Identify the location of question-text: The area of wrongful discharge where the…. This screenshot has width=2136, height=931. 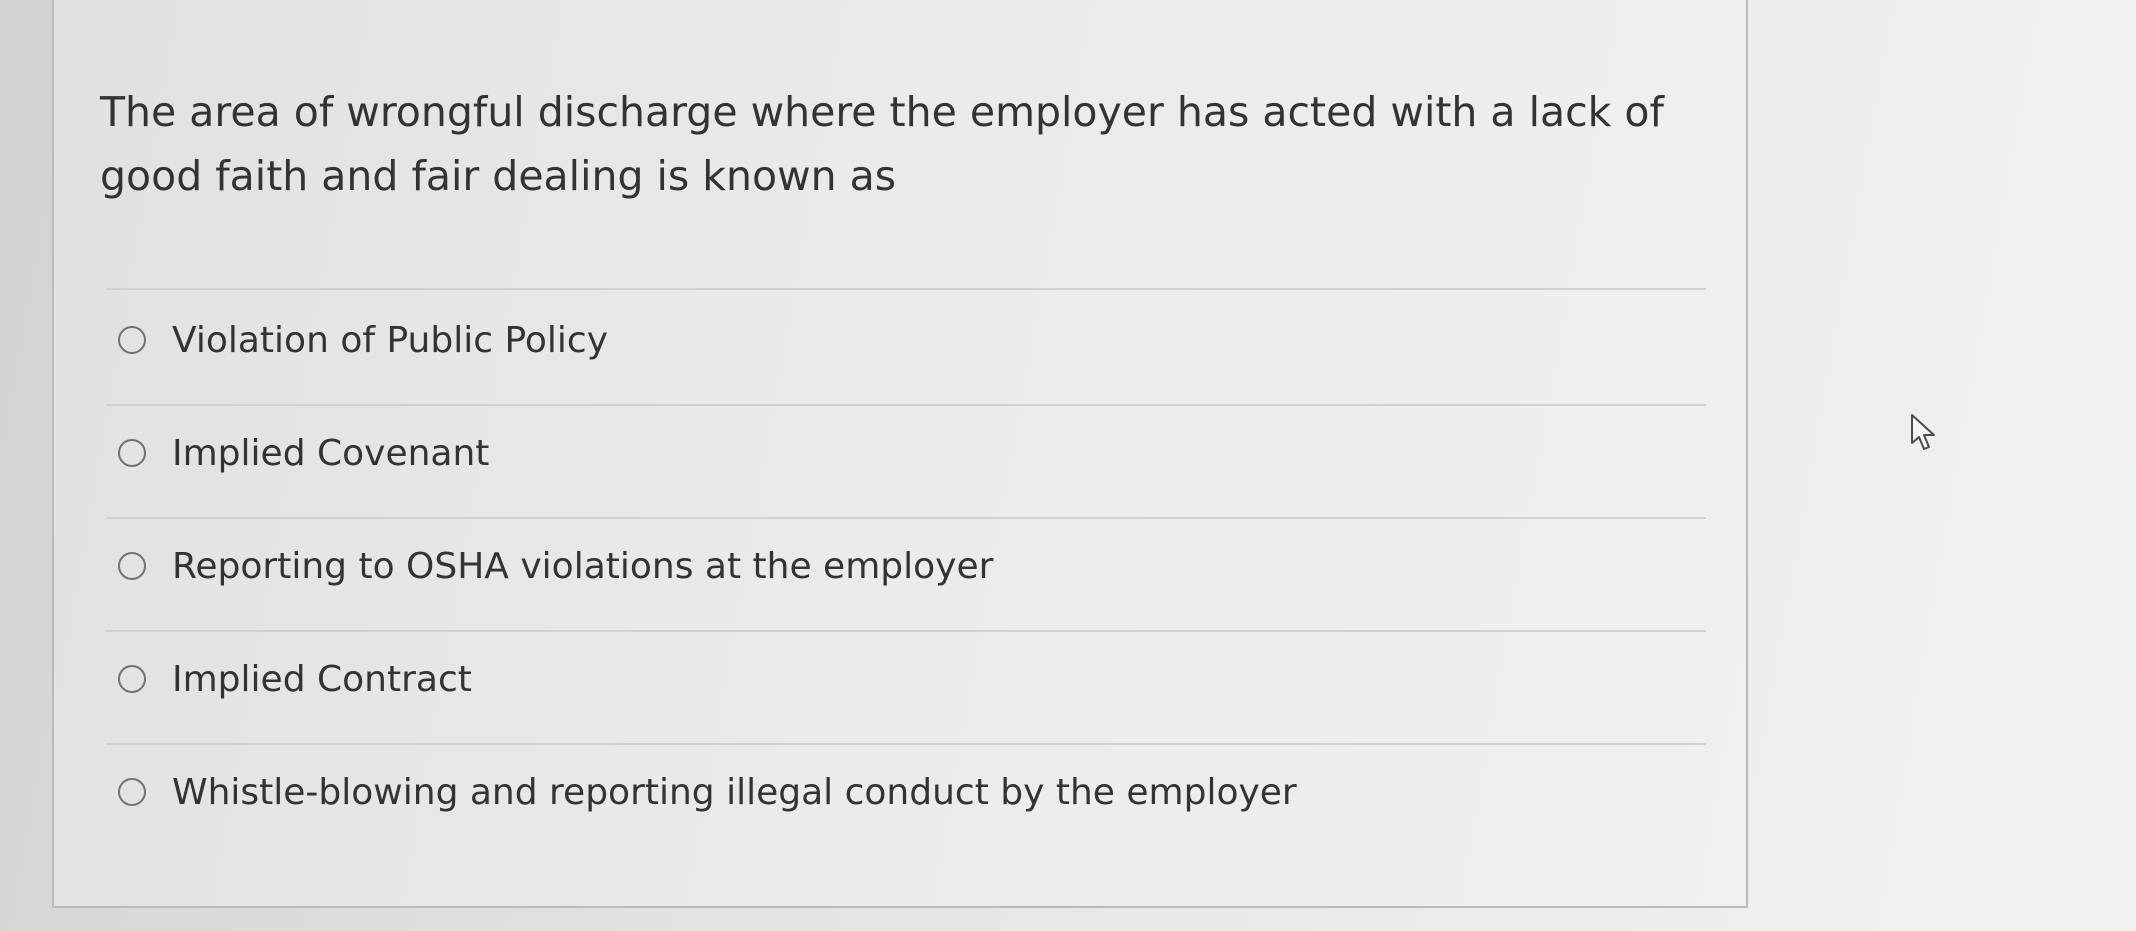
(882, 144).